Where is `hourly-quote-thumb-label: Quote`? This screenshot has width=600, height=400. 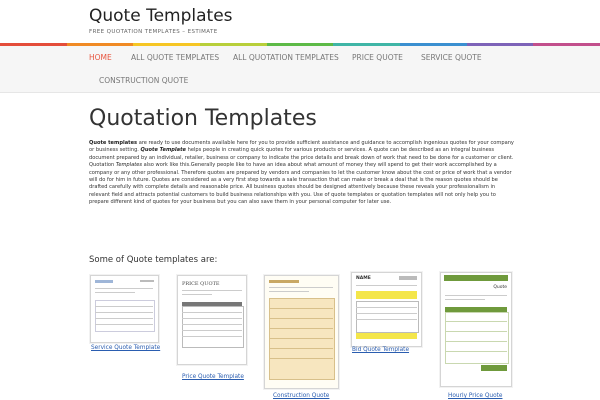 hourly-quote-thumb-label: Quote is located at coordinates (500, 287).